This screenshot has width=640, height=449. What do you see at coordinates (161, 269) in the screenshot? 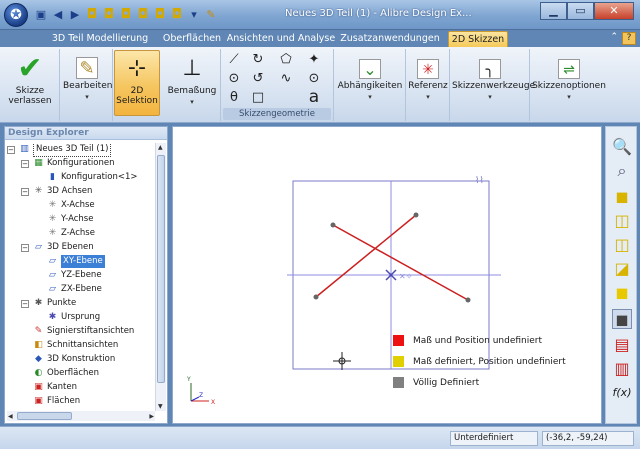
I see `vertical-scroll-thumb` at bounding box center [161, 269].